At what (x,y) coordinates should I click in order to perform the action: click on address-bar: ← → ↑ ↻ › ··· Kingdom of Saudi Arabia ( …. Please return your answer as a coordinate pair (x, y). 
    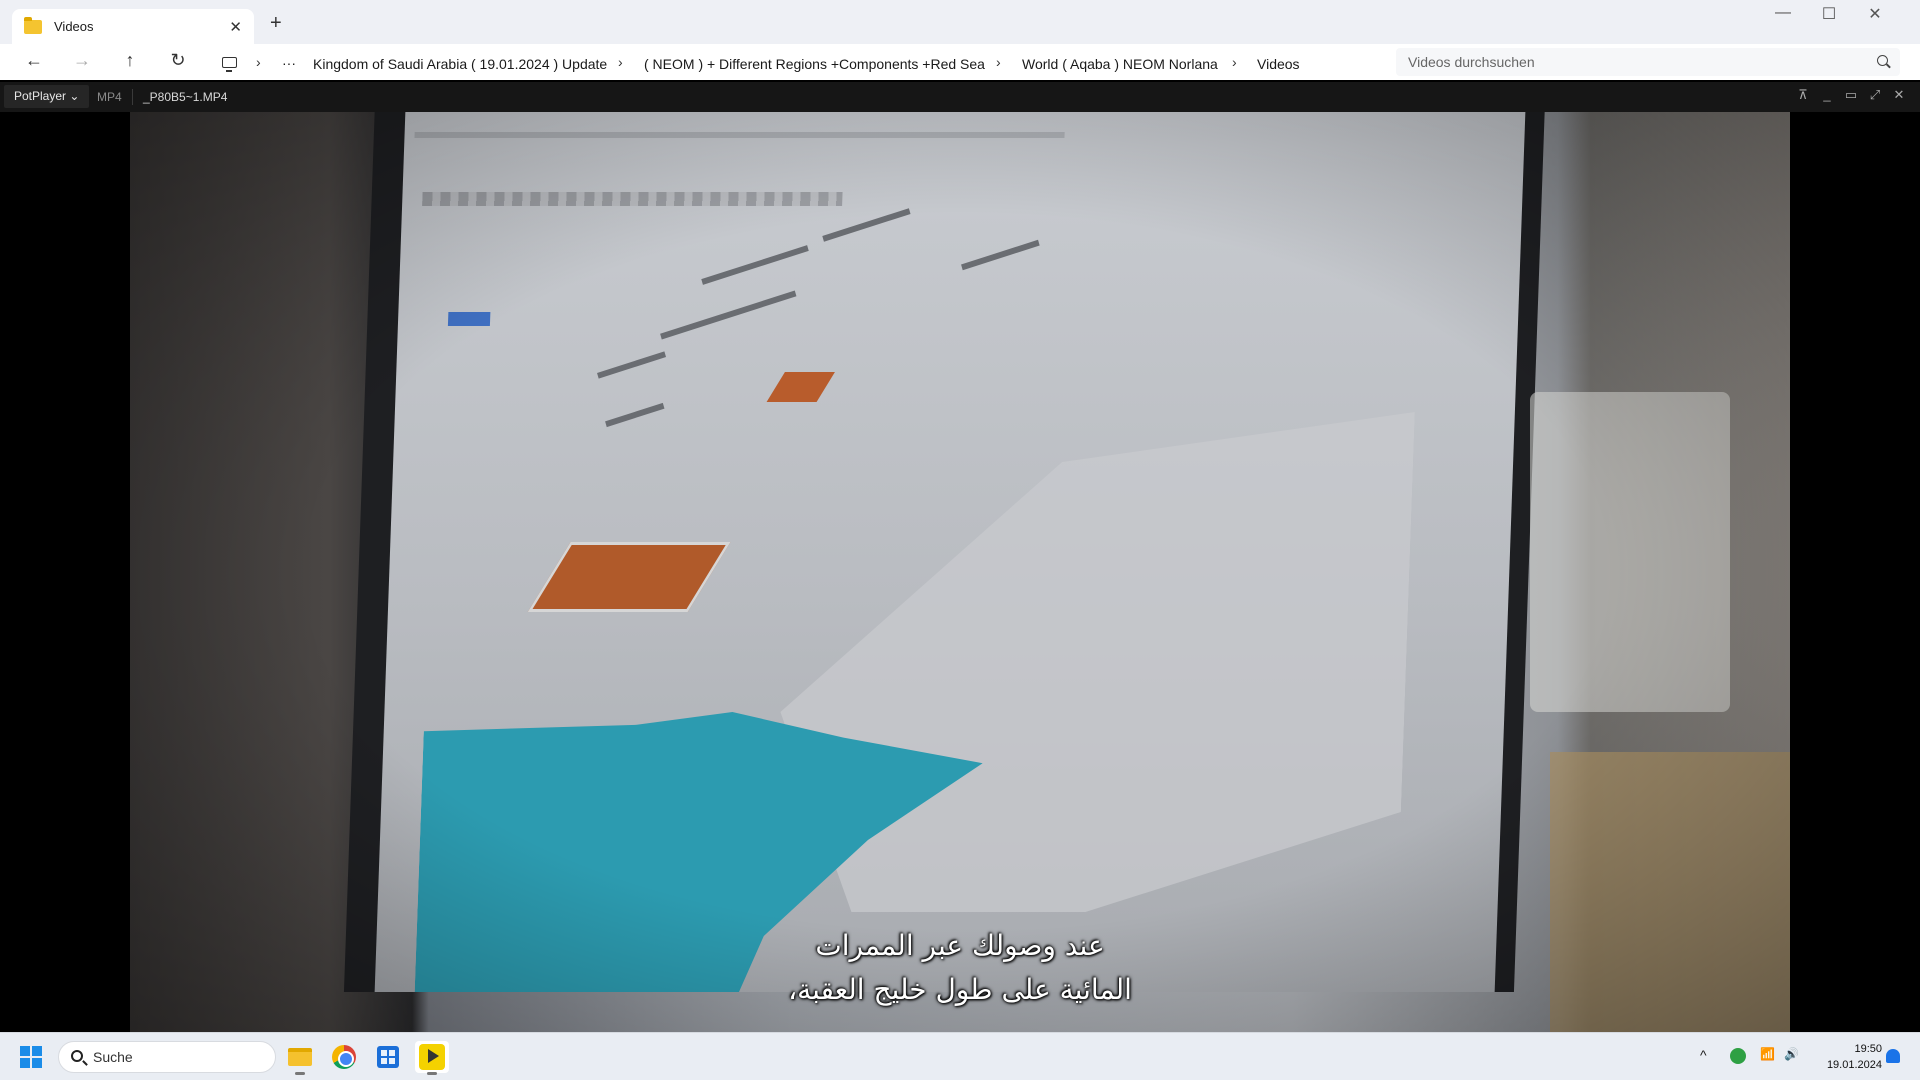
    Looking at the image, I should click on (960, 62).